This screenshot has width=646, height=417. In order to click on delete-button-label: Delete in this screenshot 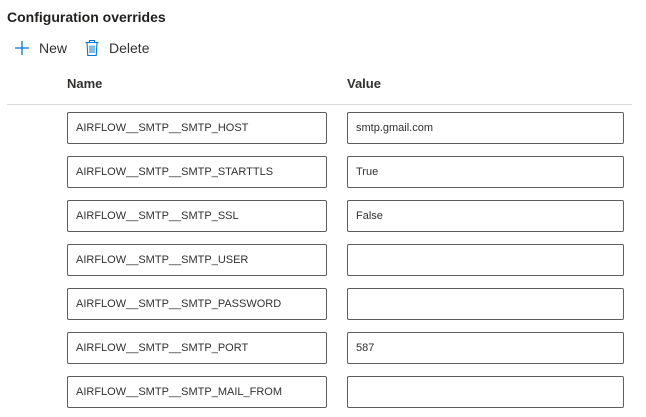, I will do `click(129, 48)`.